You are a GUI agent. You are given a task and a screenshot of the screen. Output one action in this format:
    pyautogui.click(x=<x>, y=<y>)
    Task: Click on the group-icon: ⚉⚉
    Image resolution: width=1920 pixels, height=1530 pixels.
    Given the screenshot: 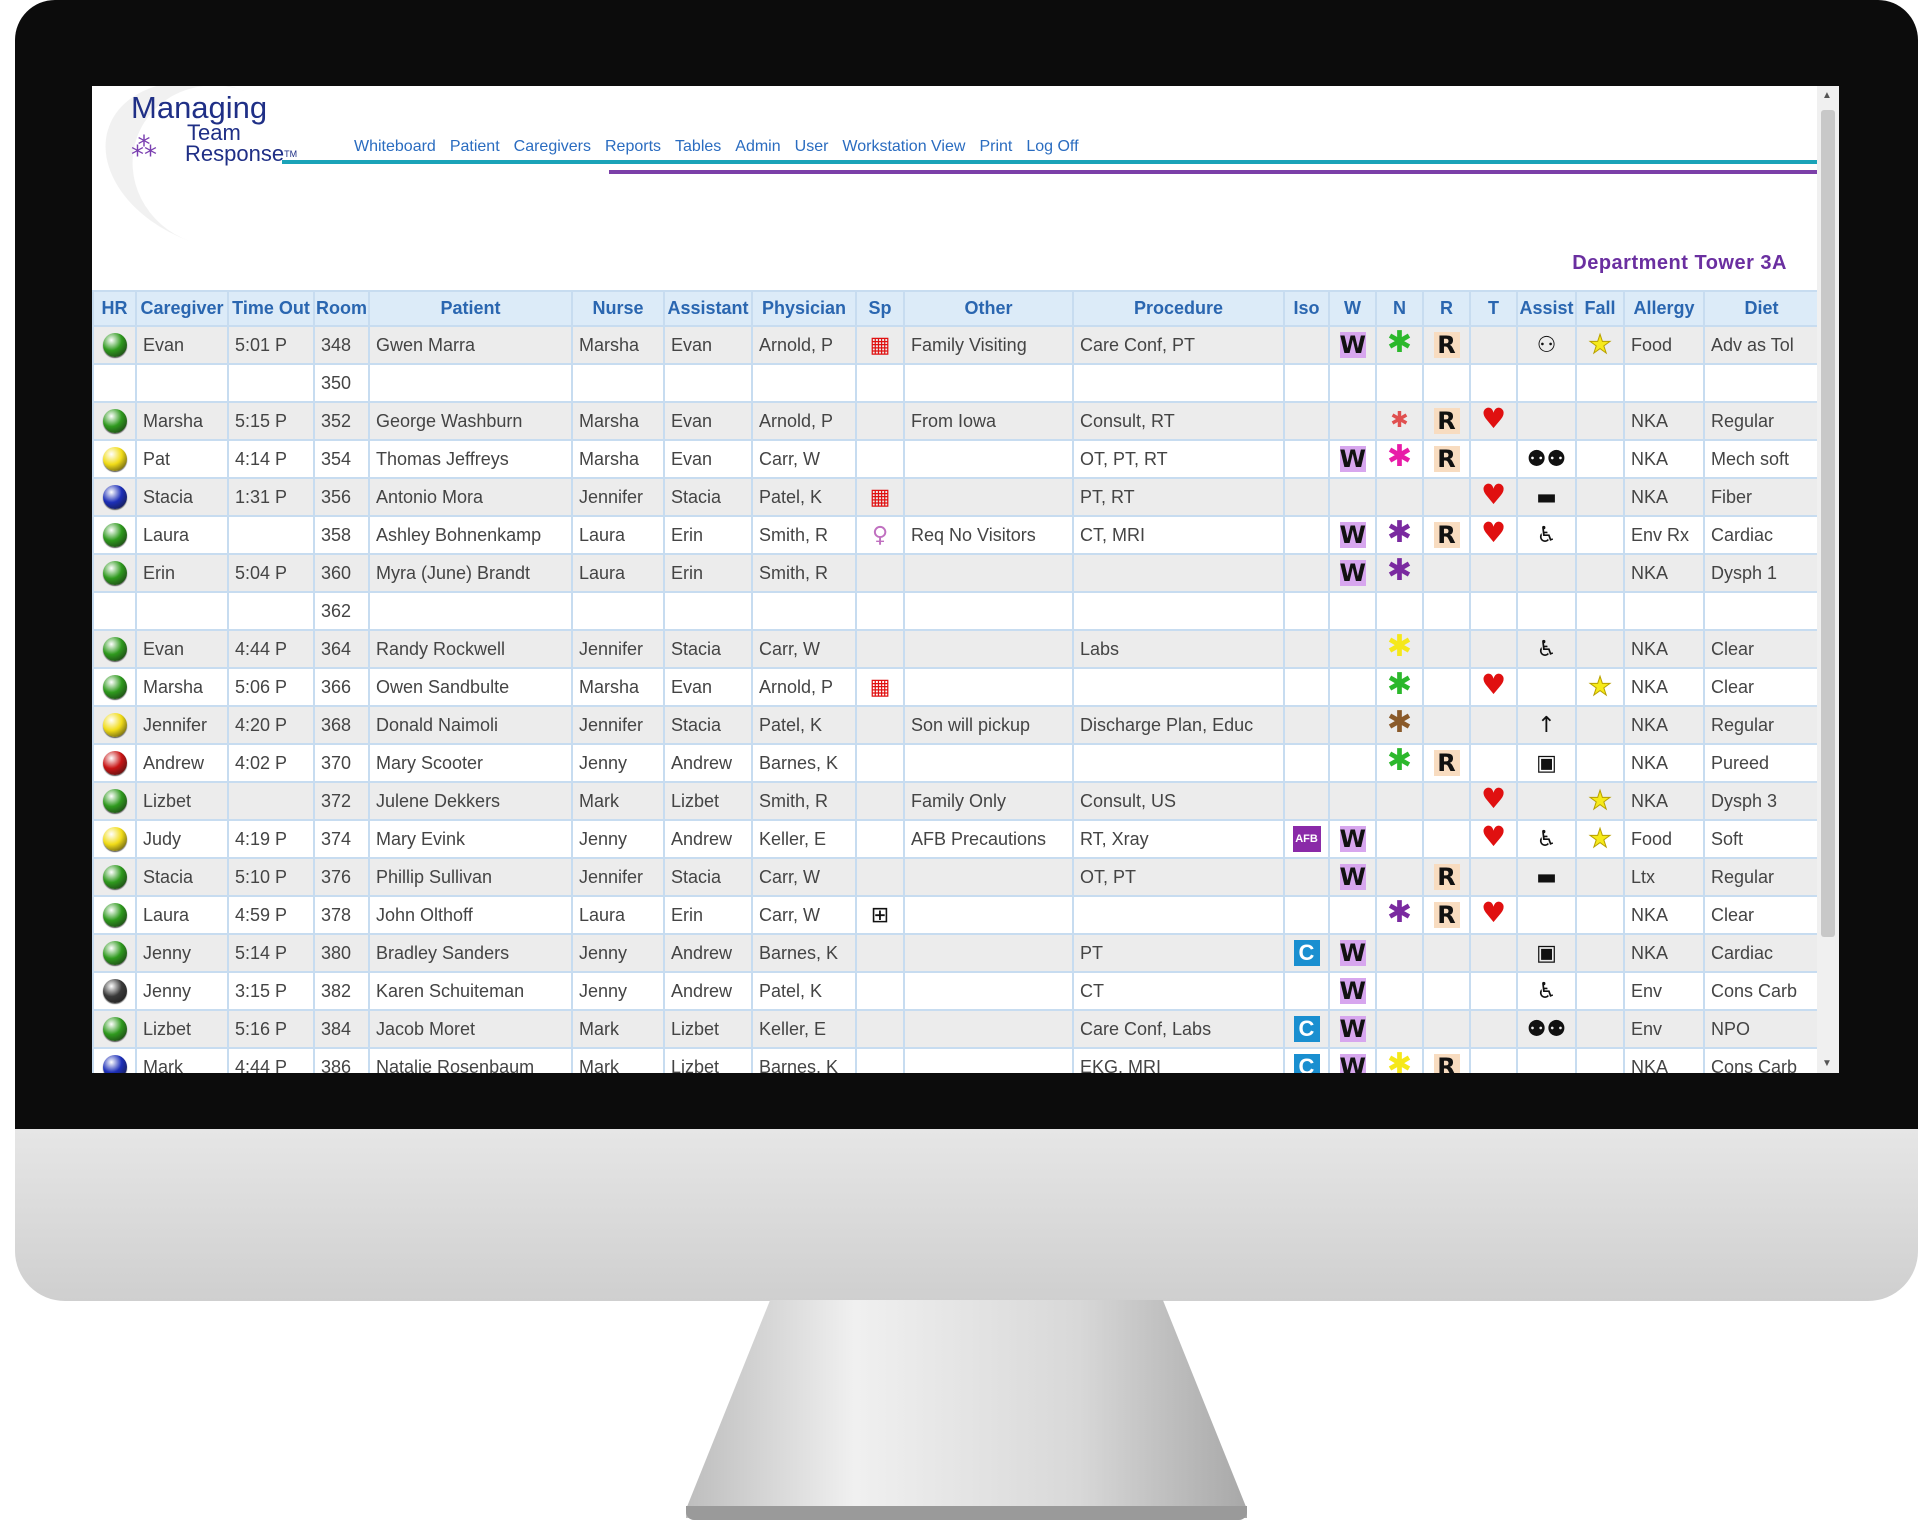 What is the action you would take?
    pyautogui.click(x=1546, y=1029)
    